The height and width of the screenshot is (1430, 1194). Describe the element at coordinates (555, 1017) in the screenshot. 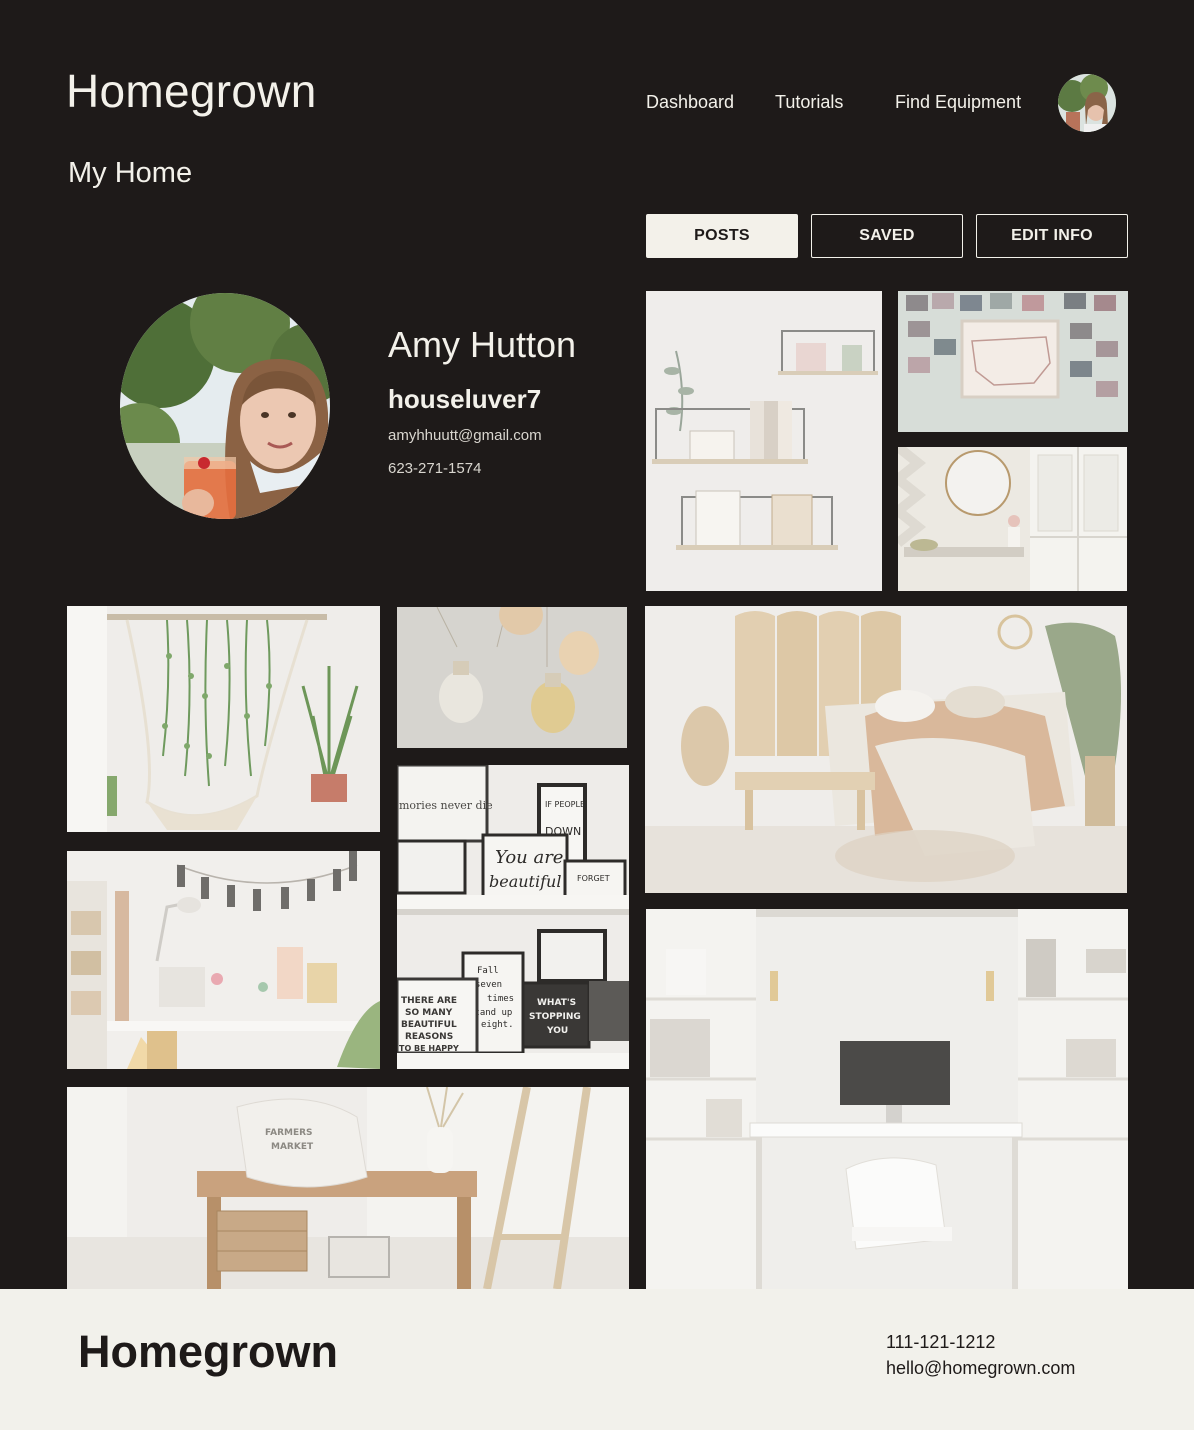

I see `frame-stopping-text: STOPPING` at that location.